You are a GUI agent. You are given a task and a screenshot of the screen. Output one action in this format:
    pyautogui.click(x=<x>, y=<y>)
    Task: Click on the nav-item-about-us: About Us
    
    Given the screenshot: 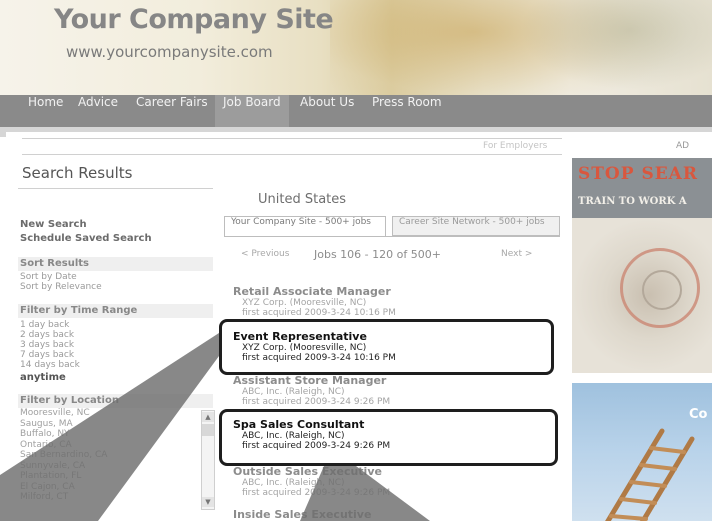 What is the action you would take?
    pyautogui.click(x=327, y=111)
    